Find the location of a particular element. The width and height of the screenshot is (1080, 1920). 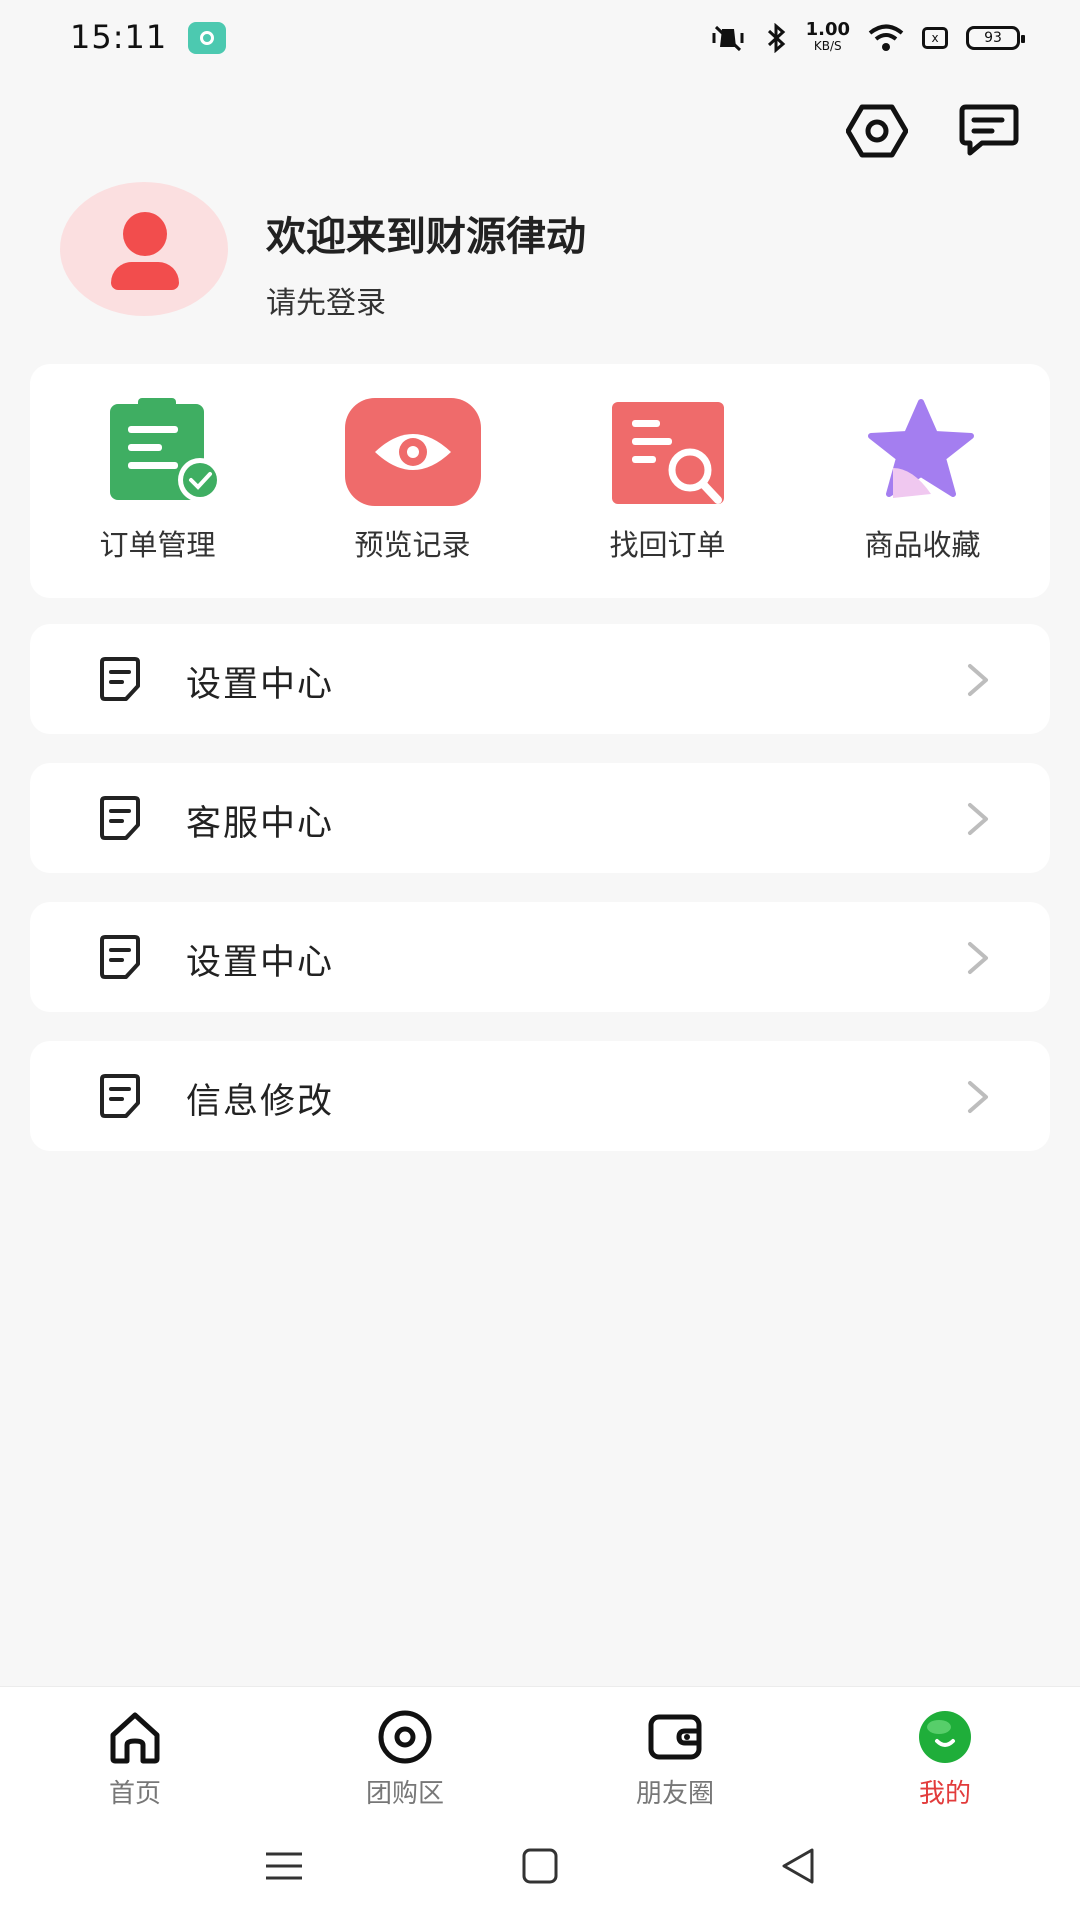

shortcut-preview-history: 预览记录 is located at coordinates (412, 481).